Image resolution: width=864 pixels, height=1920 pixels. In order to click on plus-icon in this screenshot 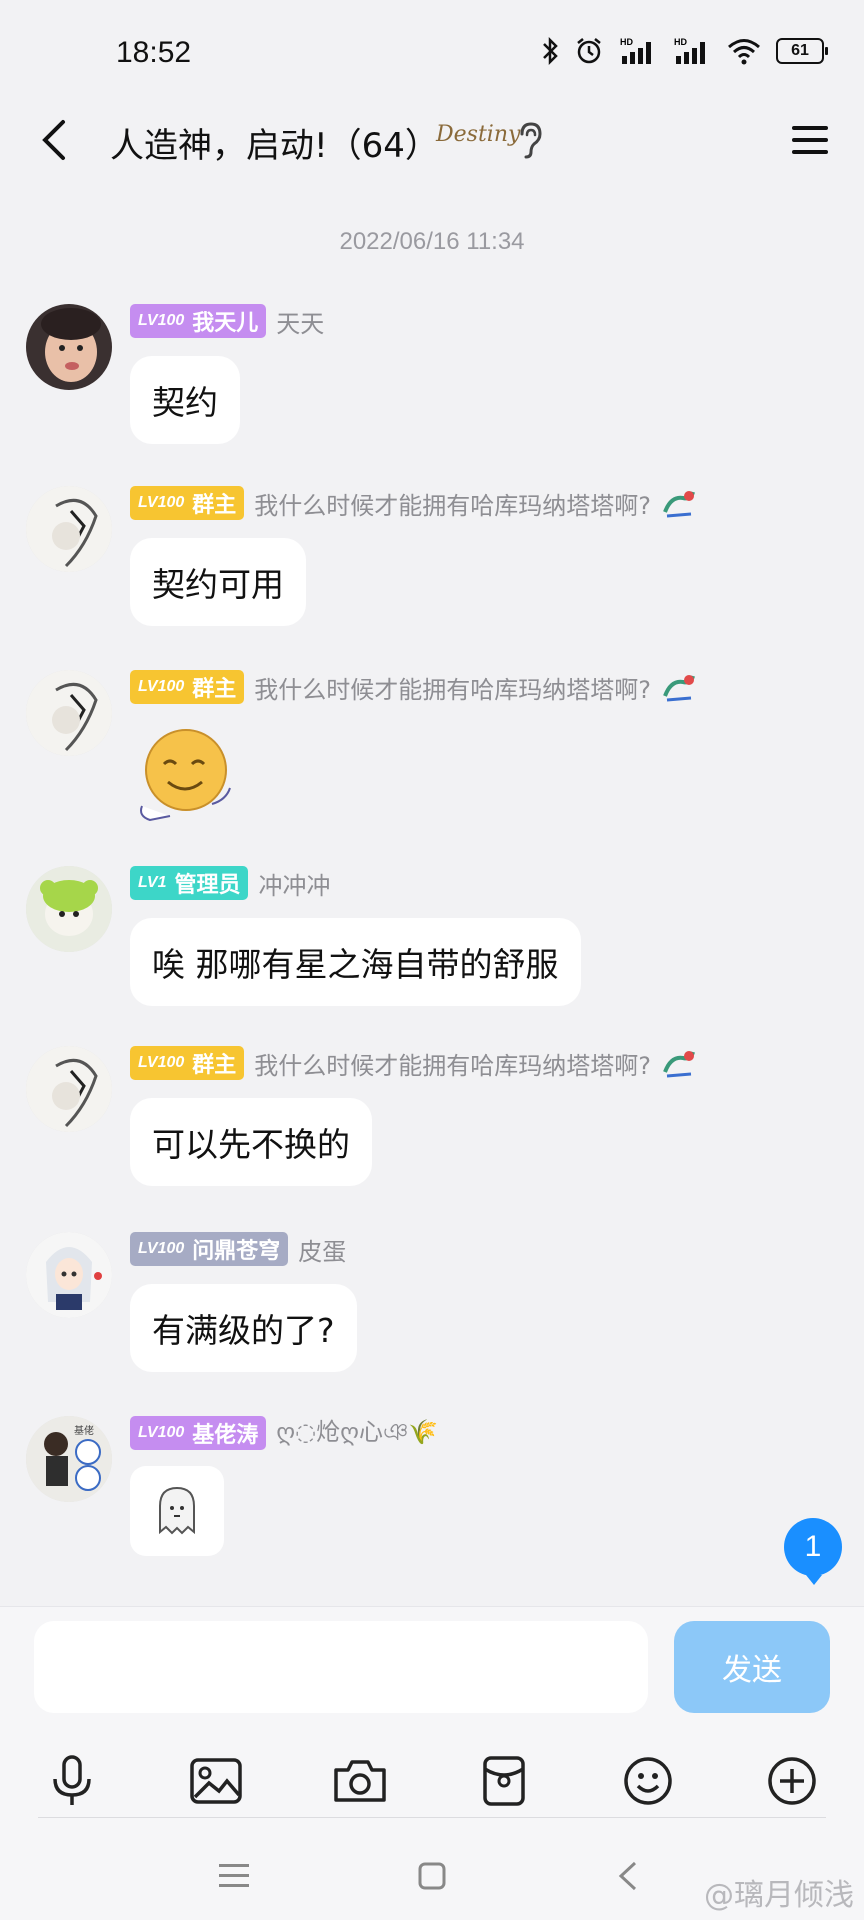, I will do `click(792, 1781)`.